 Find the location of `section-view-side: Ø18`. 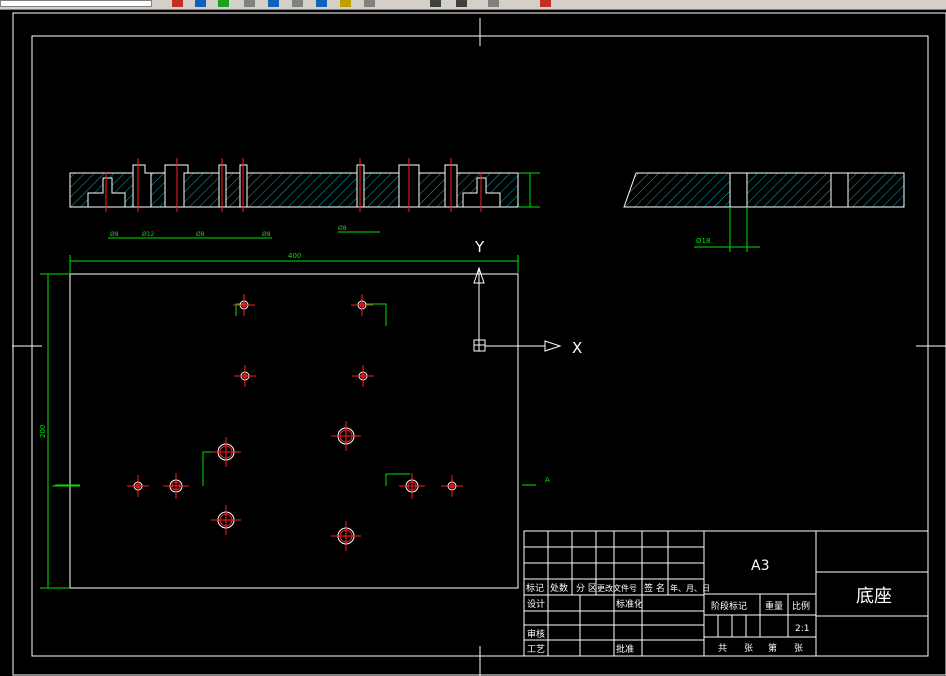

section-view-side: Ø18 is located at coordinates (764, 212).